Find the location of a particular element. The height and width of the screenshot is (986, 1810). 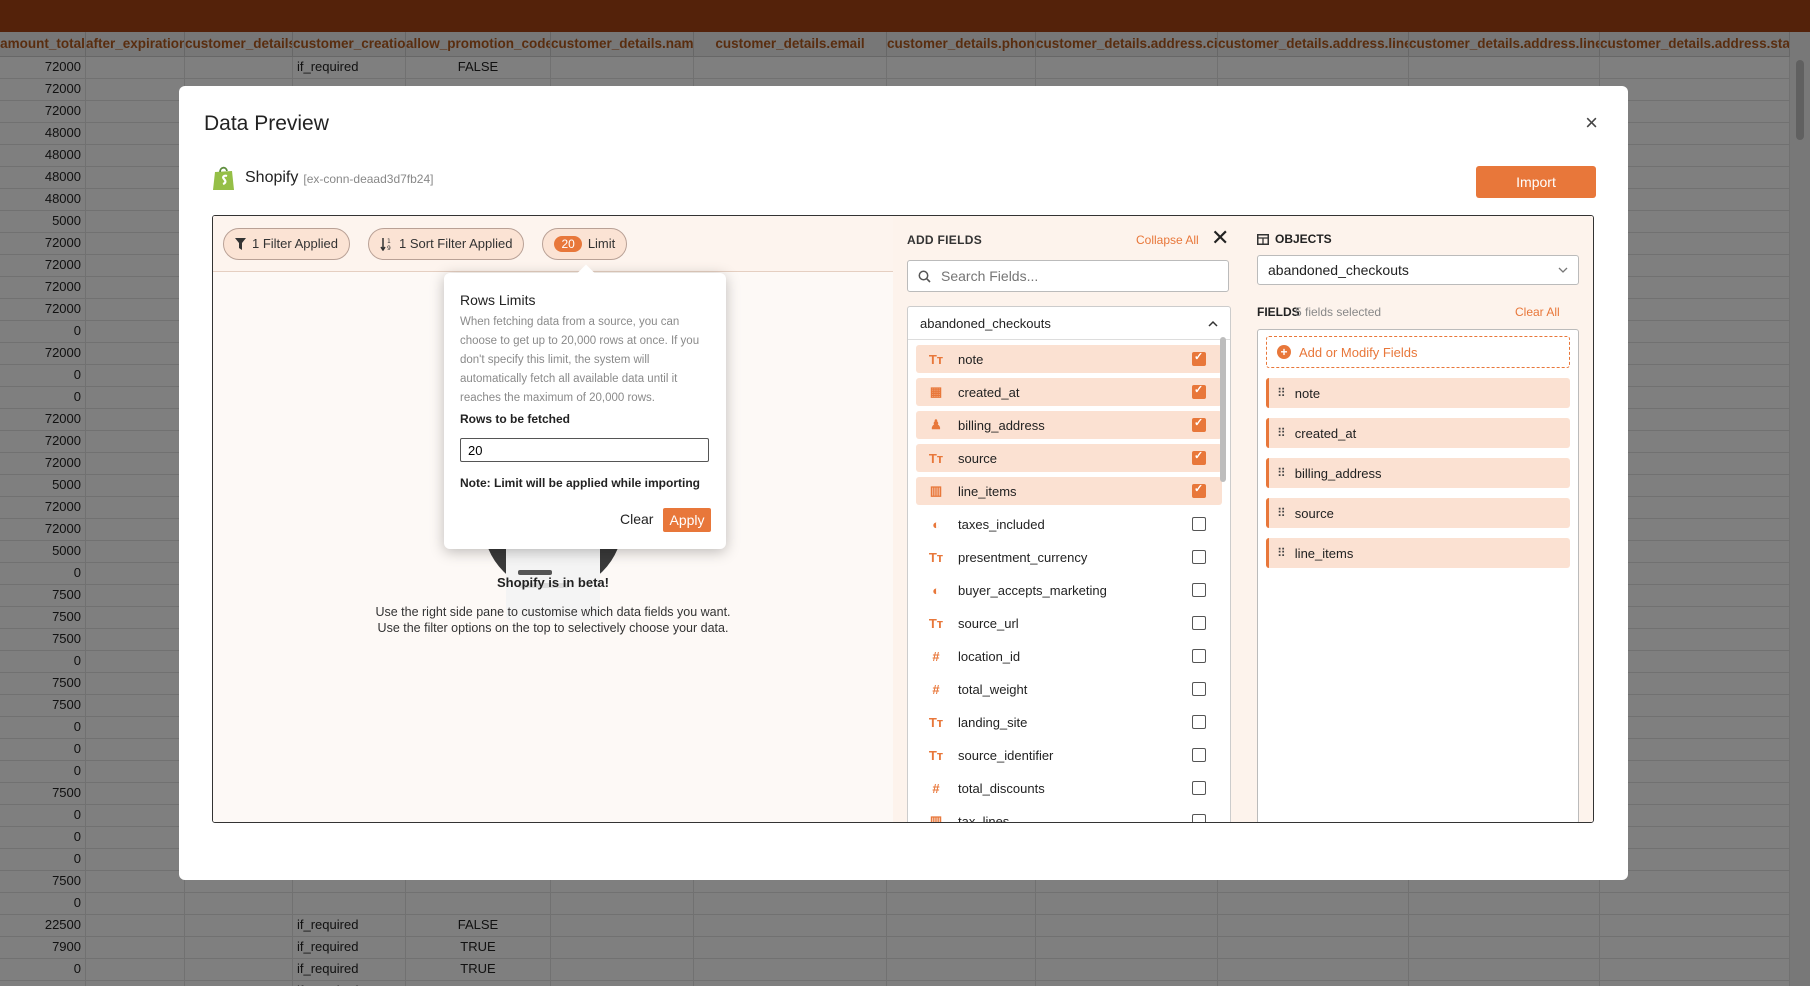

field-name: taxes_included is located at coordinates (1001, 524).